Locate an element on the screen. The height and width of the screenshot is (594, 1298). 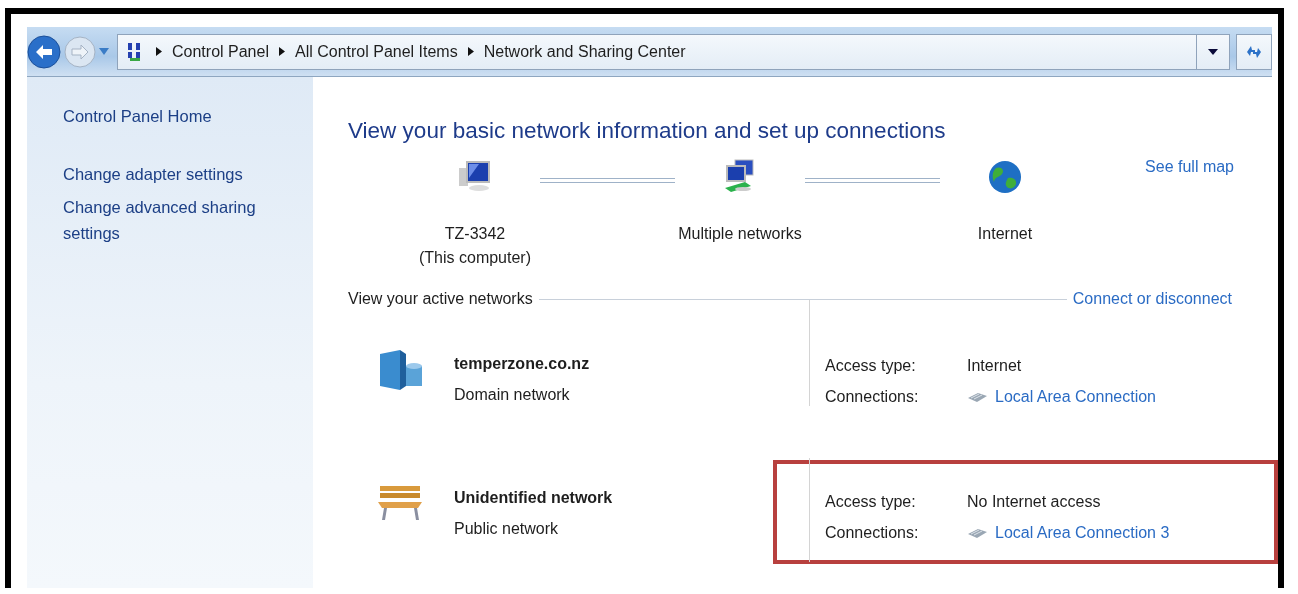
node-sublabel: (This computer) is located at coordinates (475, 258).